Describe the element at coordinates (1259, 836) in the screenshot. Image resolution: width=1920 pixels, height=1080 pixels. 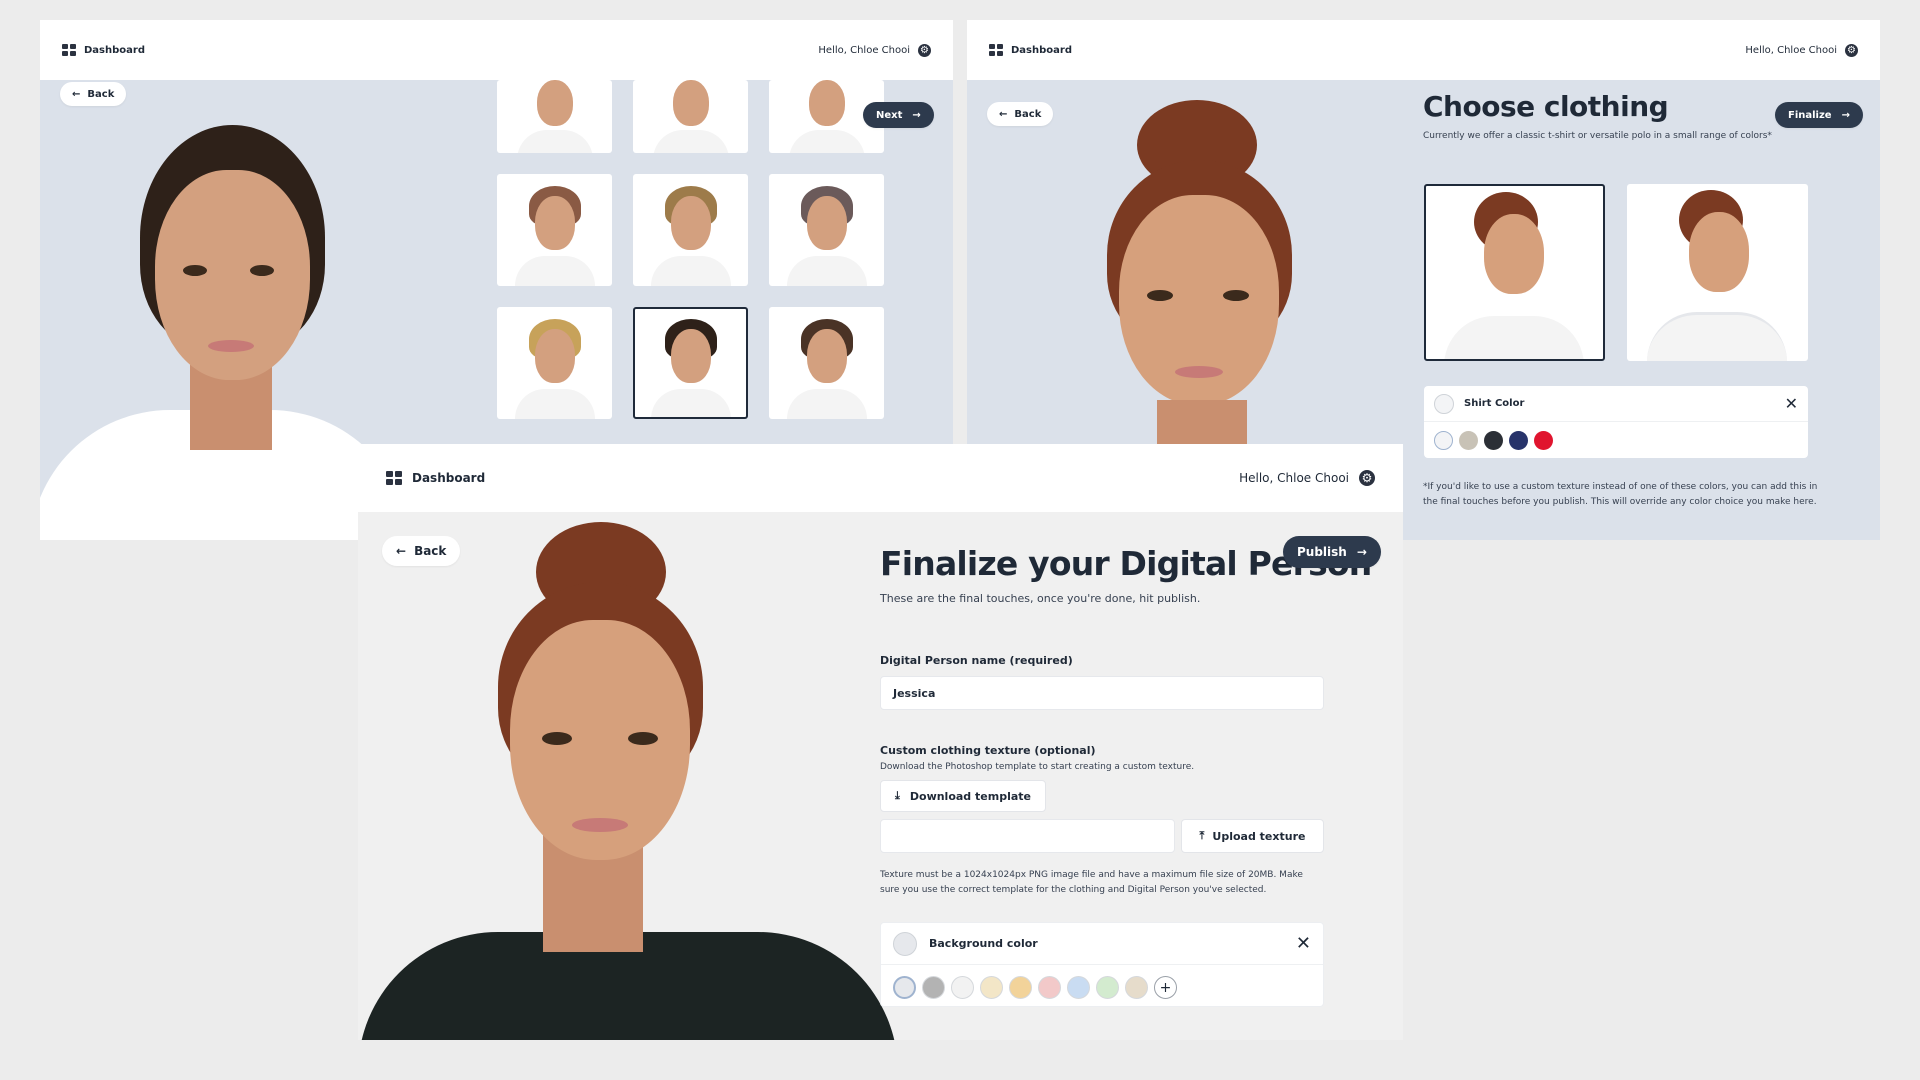
I see `upload-label: Upload texture` at that location.